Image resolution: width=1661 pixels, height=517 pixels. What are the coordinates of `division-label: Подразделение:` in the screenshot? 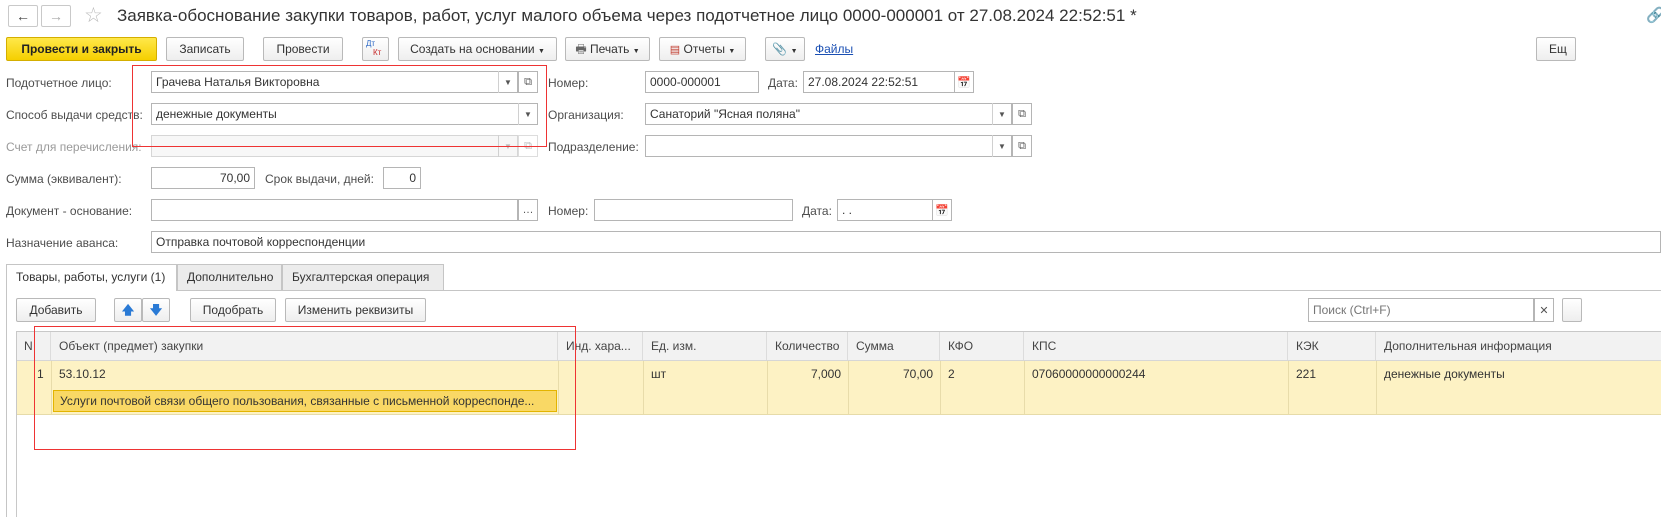 It's located at (593, 147).